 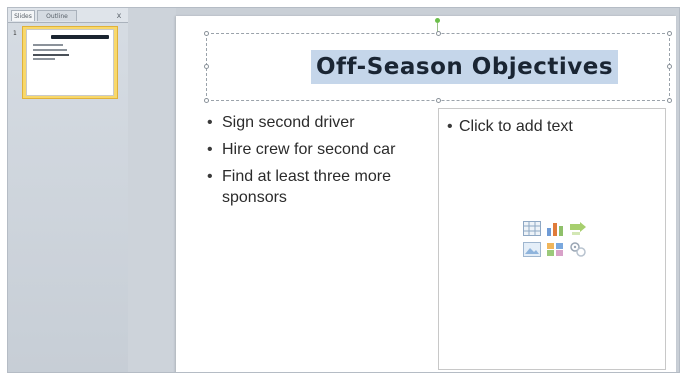 I want to click on thumbnail-title-line, so click(x=80, y=37).